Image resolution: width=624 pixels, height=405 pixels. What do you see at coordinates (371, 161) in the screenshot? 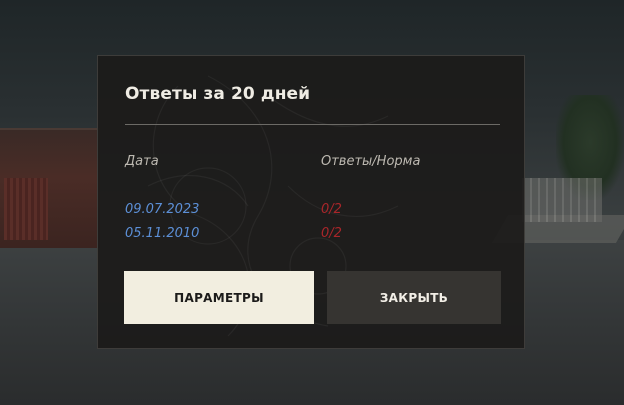
I see `column-header-answers: Ответы/Норма` at bounding box center [371, 161].